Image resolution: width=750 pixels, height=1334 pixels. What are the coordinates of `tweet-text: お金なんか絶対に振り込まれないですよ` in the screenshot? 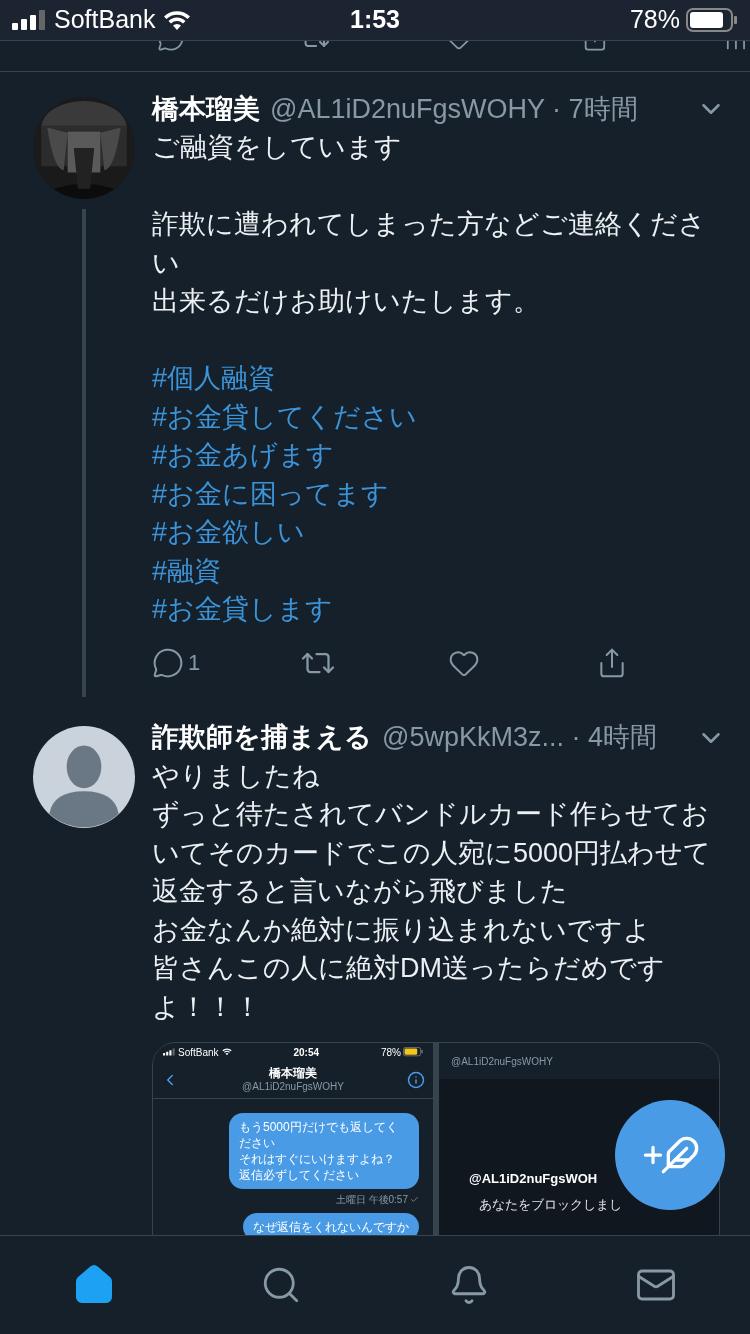 It's located at (402, 930).